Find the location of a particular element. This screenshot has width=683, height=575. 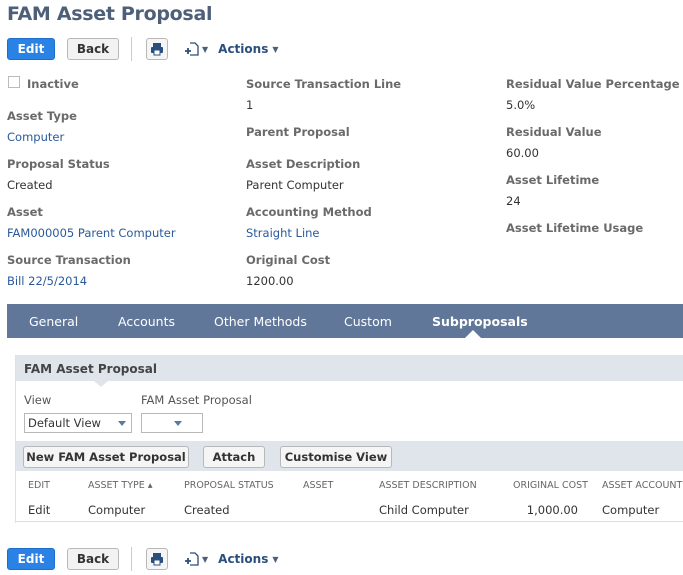

residual-value-field: Residual Value 60.00 is located at coordinates (554, 142).